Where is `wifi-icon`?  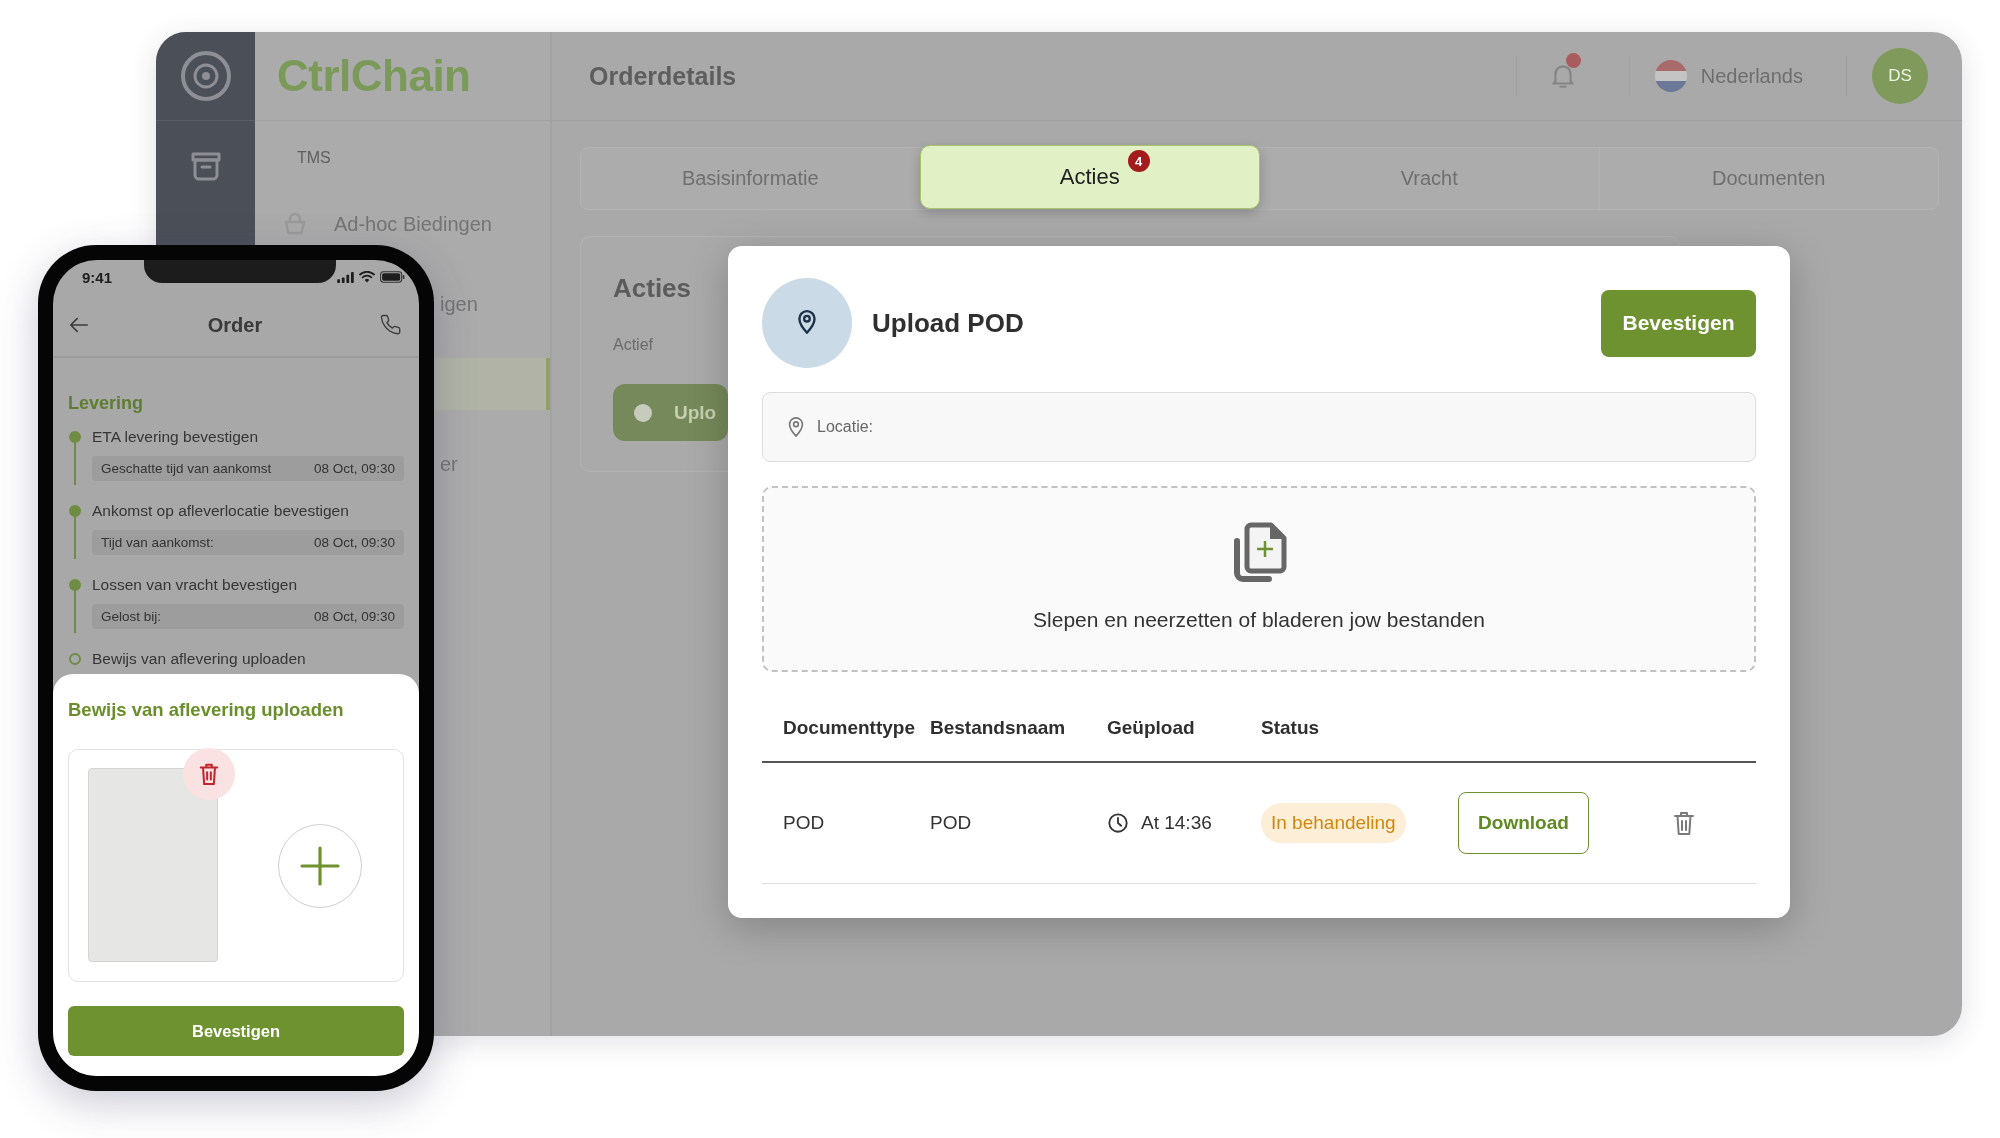 wifi-icon is located at coordinates (367, 277).